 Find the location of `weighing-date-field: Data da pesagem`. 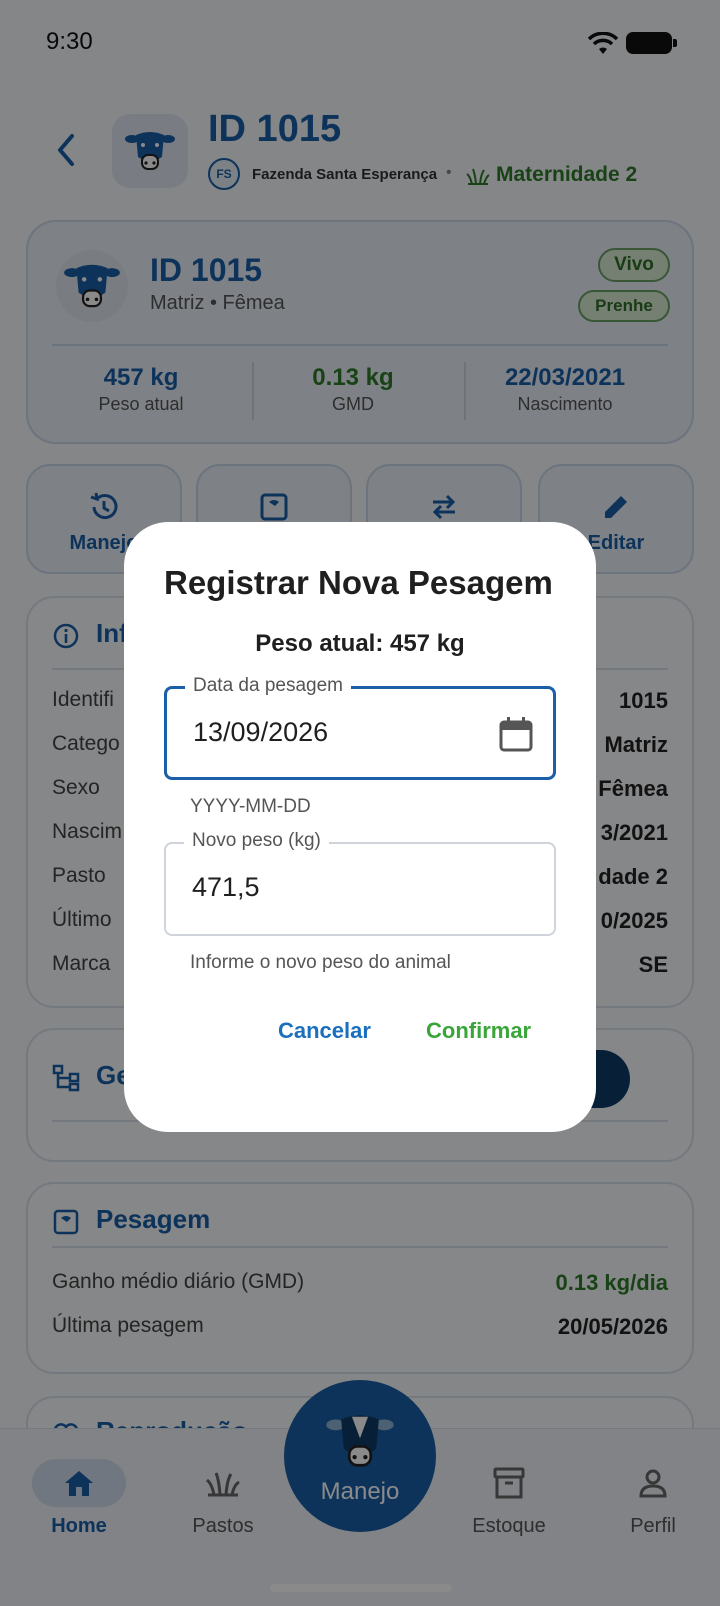

weighing-date-field: Data da pesagem is located at coordinates (360, 727).